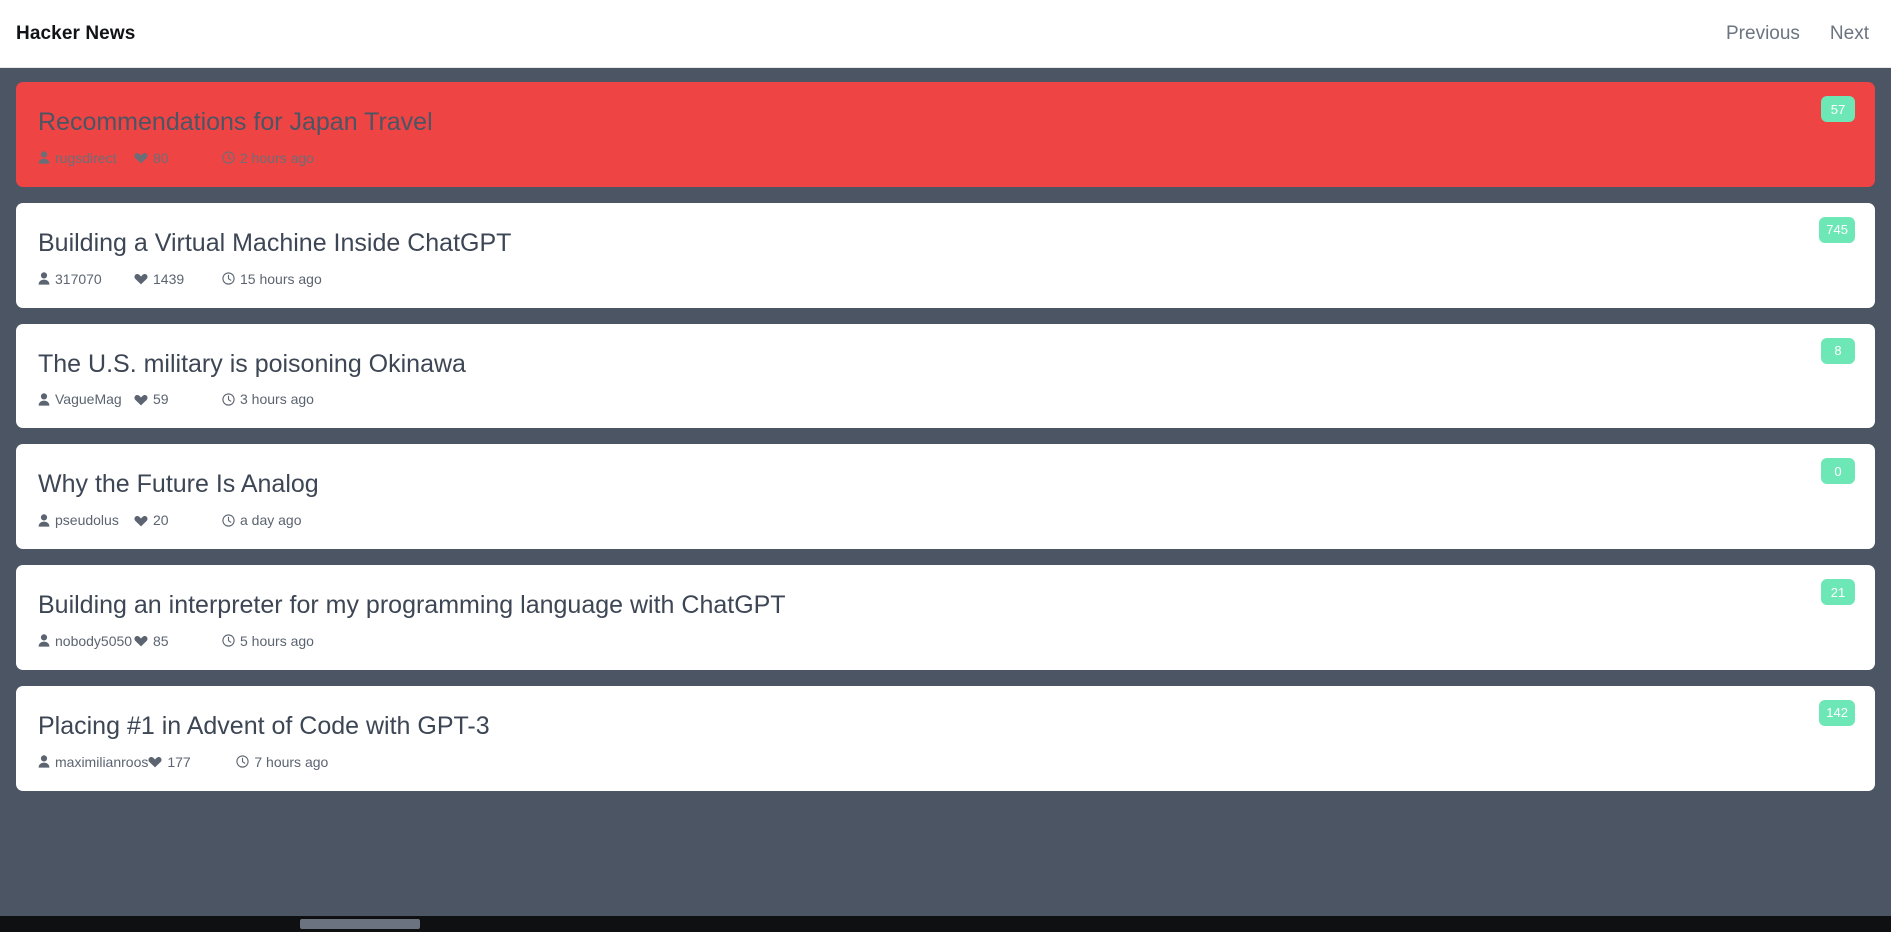 This screenshot has width=1891, height=932. What do you see at coordinates (76, 33) in the screenshot?
I see `site-brand: Hacker News` at bounding box center [76, 33].